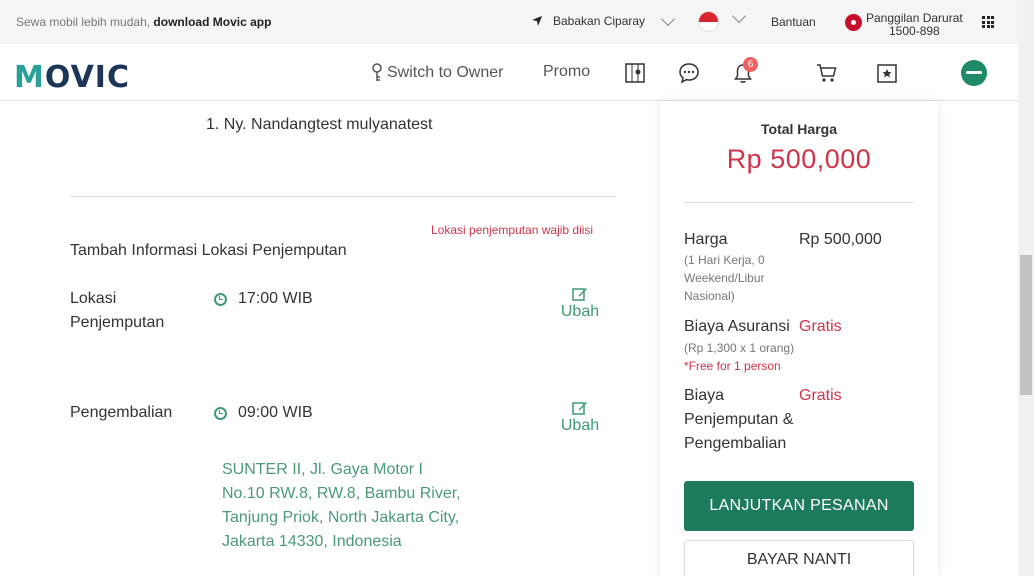 The width and height of the screenshot is (1034, 576). I want to click on return-label: Pengembalian, so click(121, 412).